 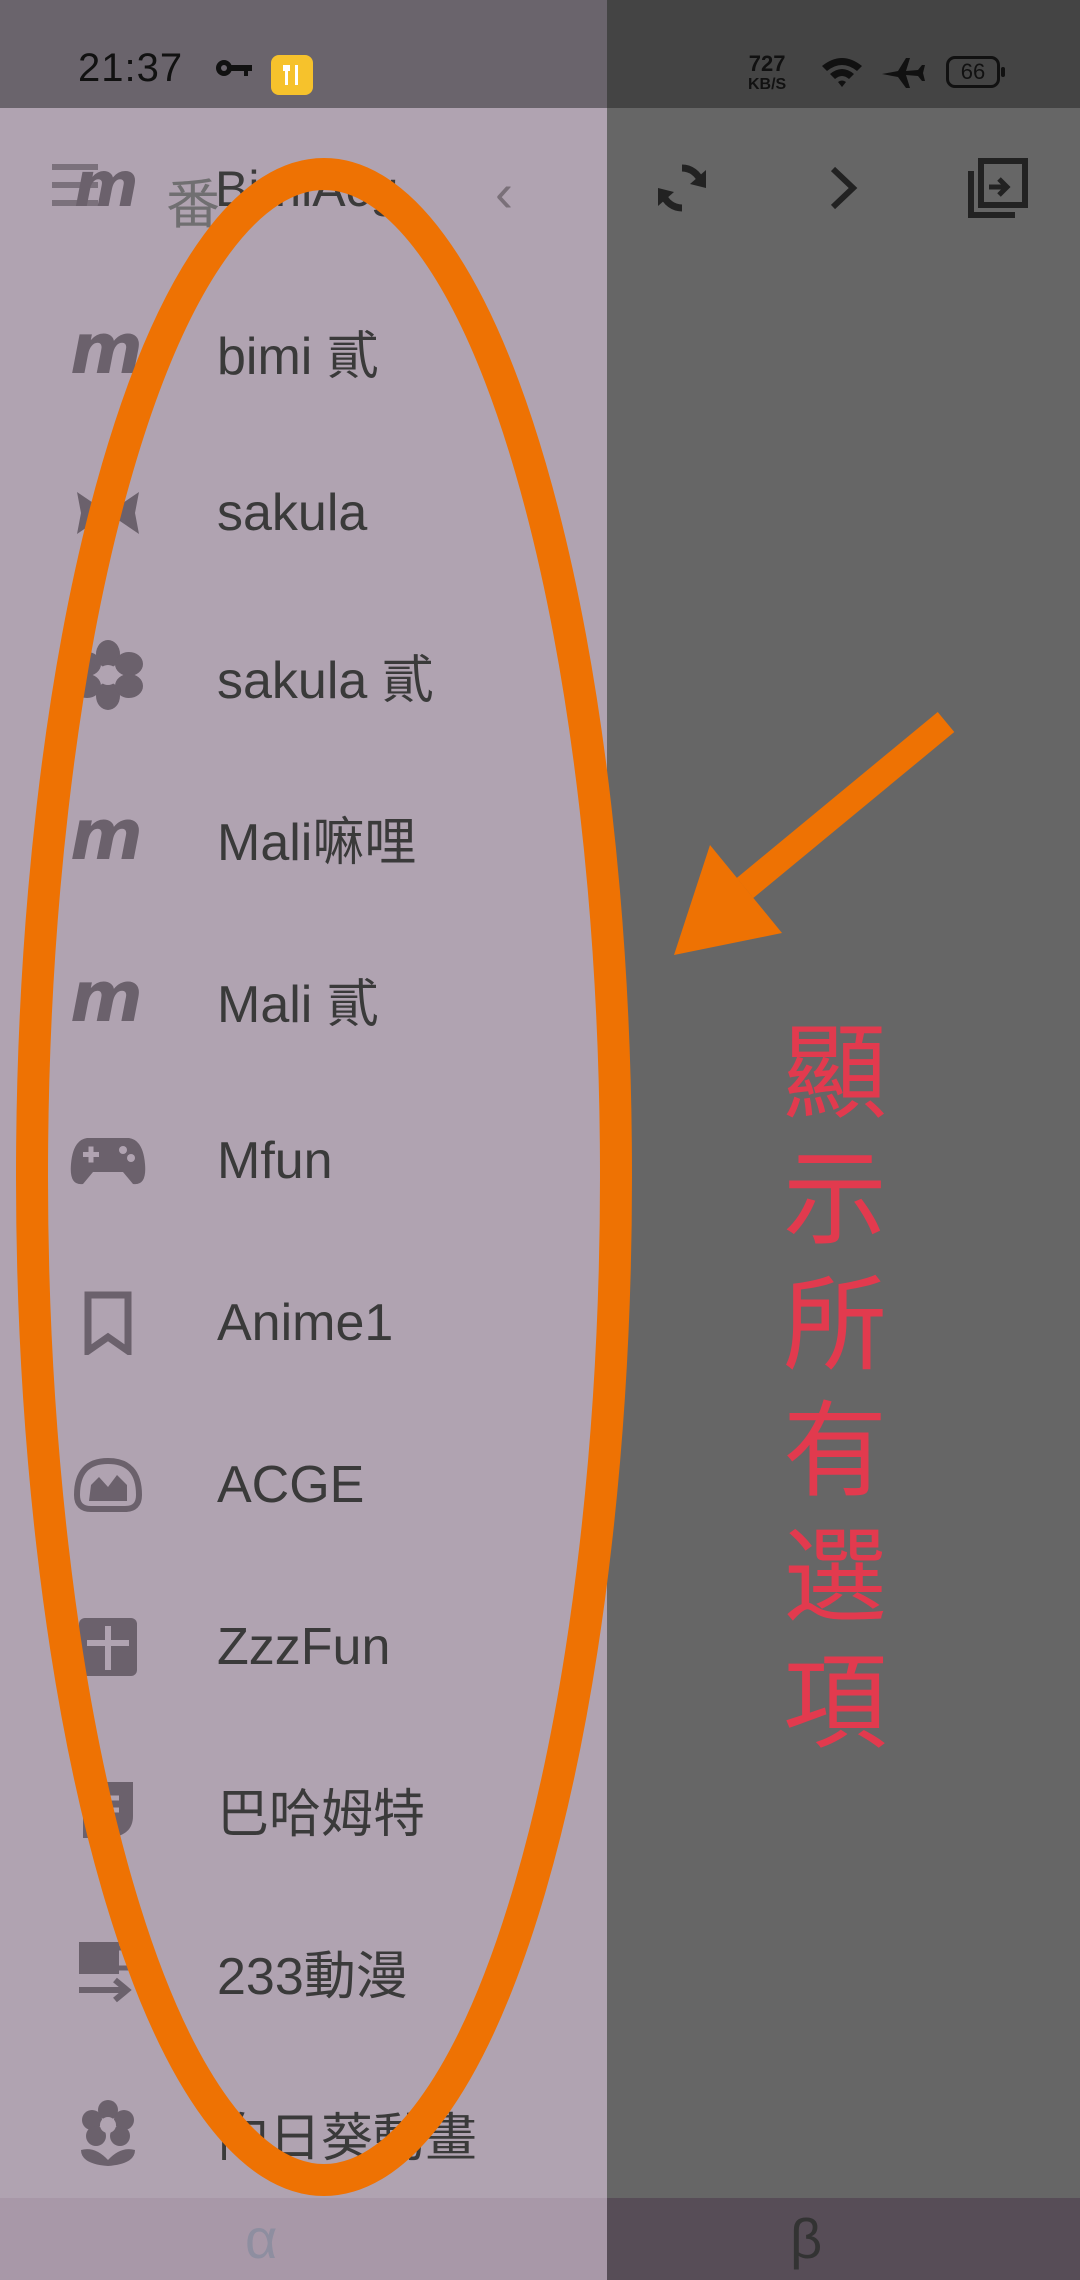 What do you see at coordinates (108, 675) in the screenshot?
I see `flower-gear-icon` at bounding box center [108, 675].